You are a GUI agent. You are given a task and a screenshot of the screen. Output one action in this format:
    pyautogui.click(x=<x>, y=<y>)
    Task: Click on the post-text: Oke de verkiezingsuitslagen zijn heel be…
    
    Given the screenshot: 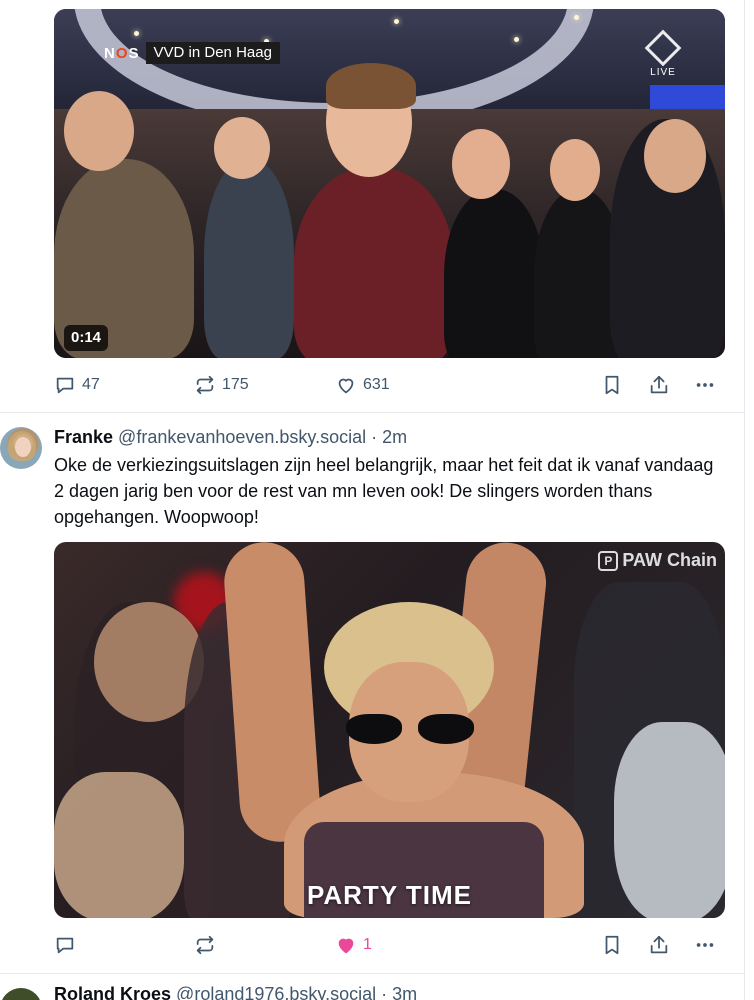 What is the action you would take?
    pyautogui.click(x=384, y=491)
    